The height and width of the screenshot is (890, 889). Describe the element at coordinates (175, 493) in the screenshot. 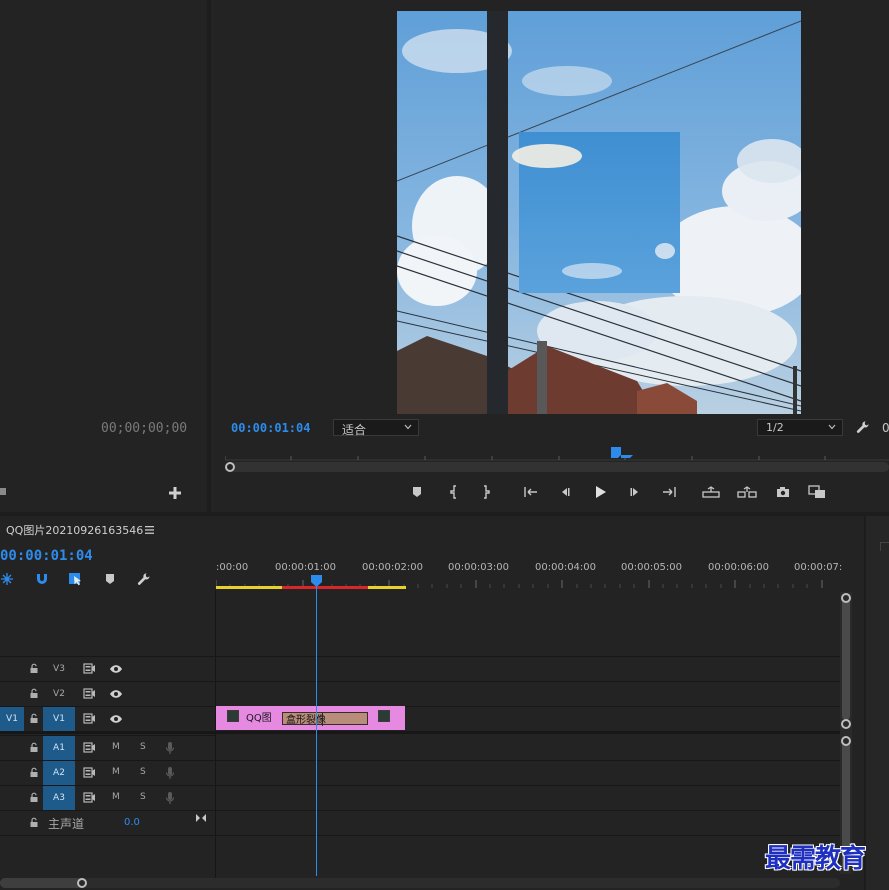

I see `add-button` at that location.